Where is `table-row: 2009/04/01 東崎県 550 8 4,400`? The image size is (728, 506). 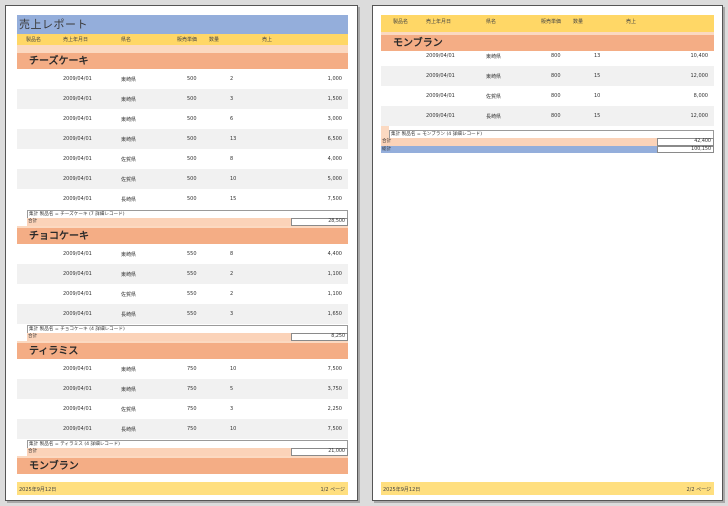
table-row: 2009/04/01 東崎県 550 8 4,400 is located at coordinates (182, 254).